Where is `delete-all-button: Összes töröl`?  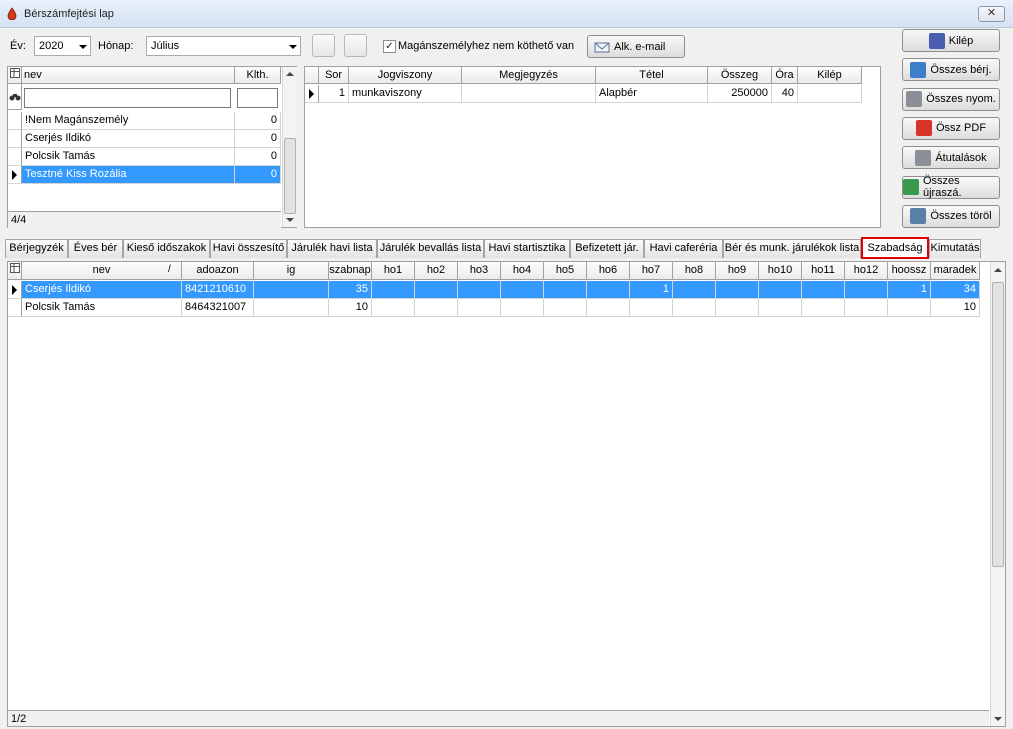
delete-all-button: Összes töröl is located at coordinates (951, 216).